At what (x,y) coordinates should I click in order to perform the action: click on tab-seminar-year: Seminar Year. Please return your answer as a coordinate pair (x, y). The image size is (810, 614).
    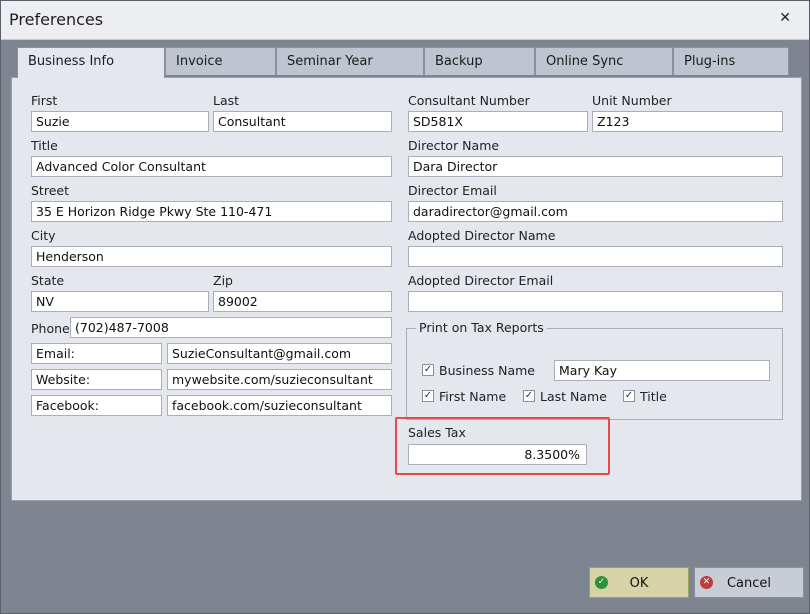
    Looking at the image, I should click on (350, 61).